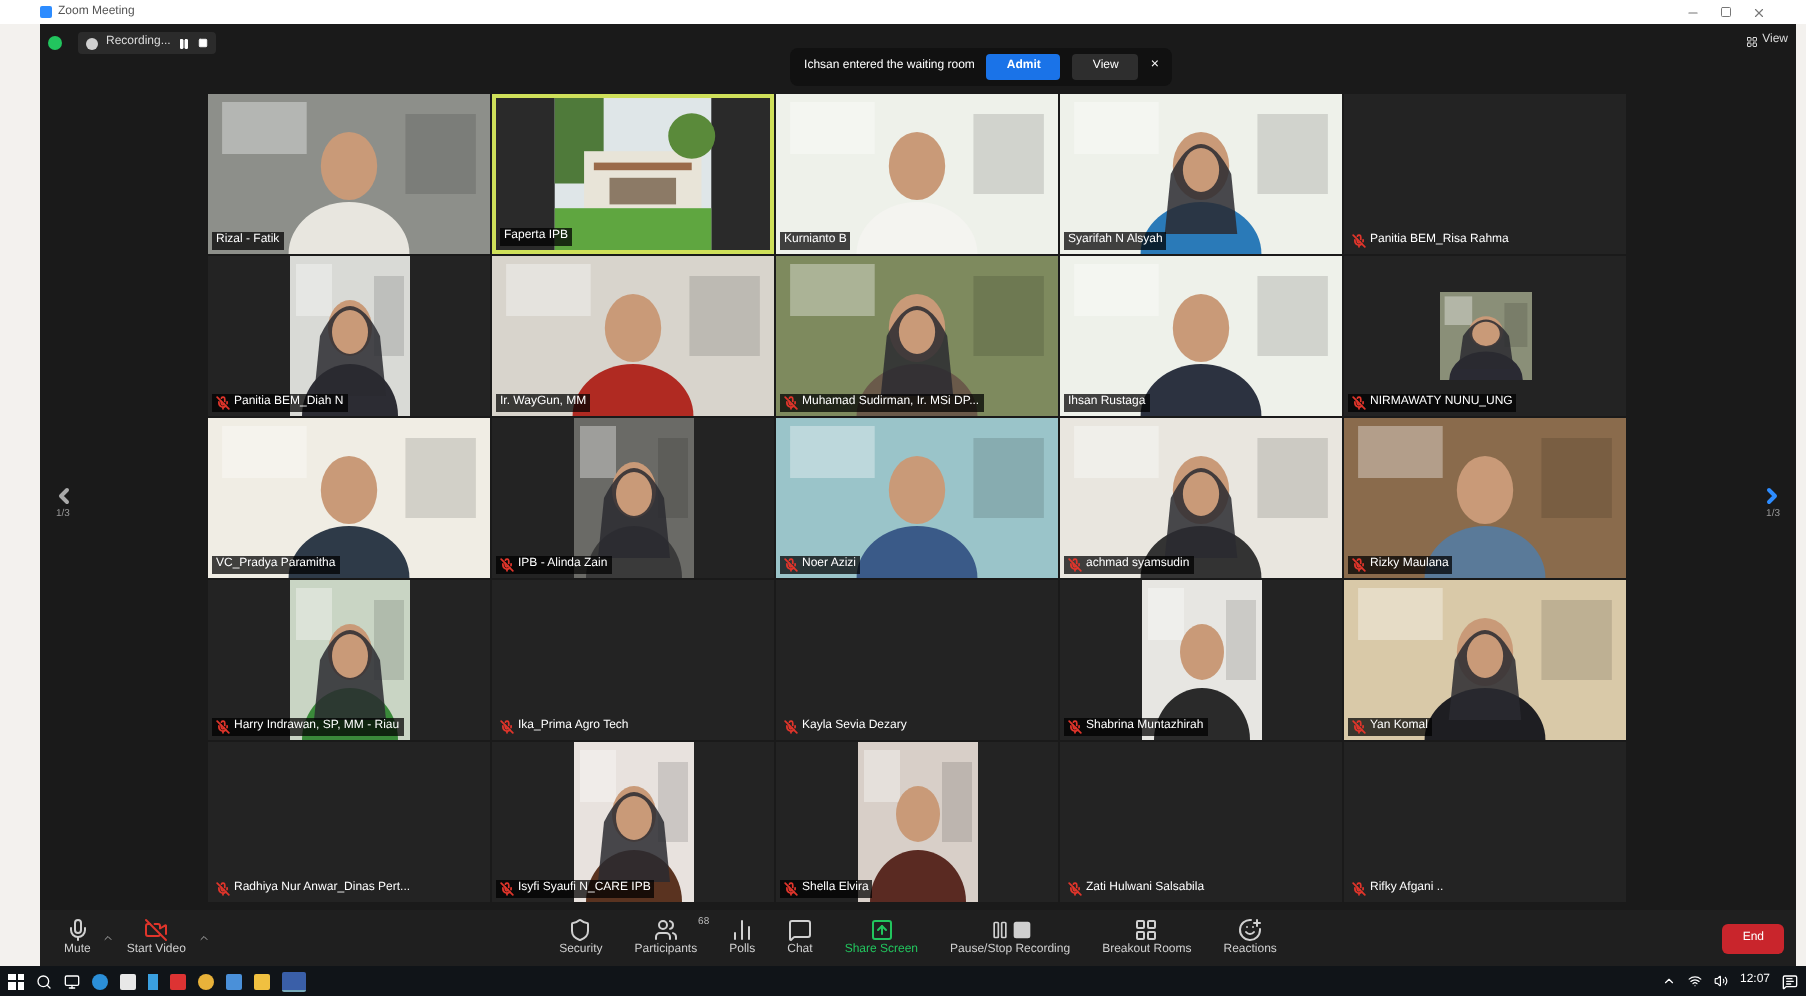 This screenshot has height=996, width=1806. What do you see at coordinates (1694, 981) in the screenshot?
I see `wifi-icon` at bounding box center [1694, 981].